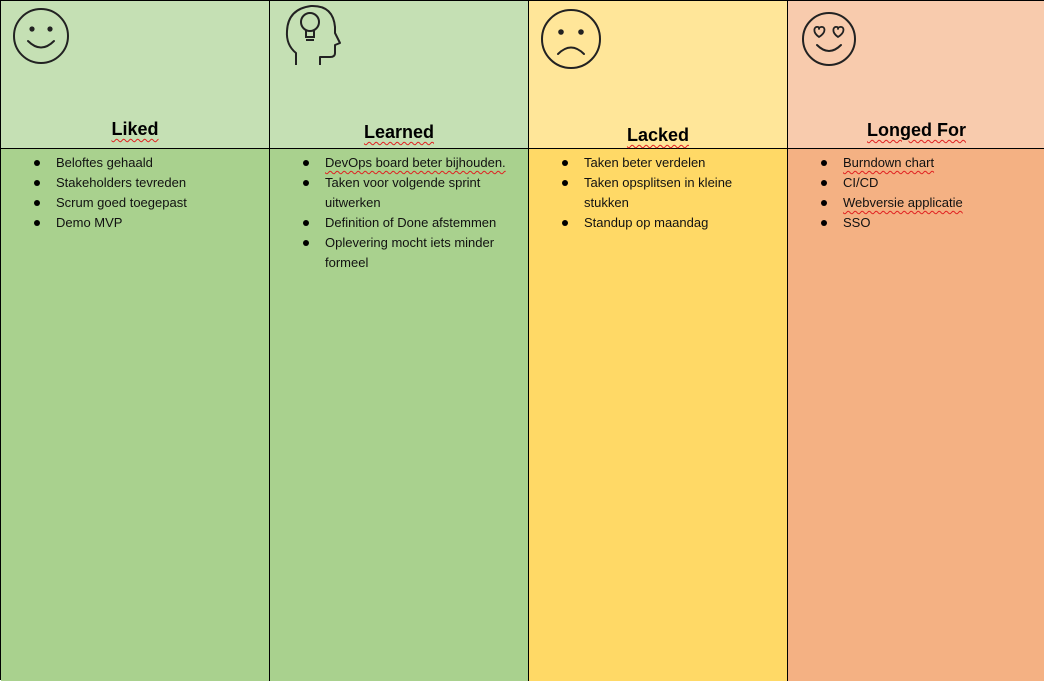 The height and width of the screenshot is (681, 1044). Describe the element at coordinates (571, 39) in the screenshot. I see `sad-face-icon` at that location.